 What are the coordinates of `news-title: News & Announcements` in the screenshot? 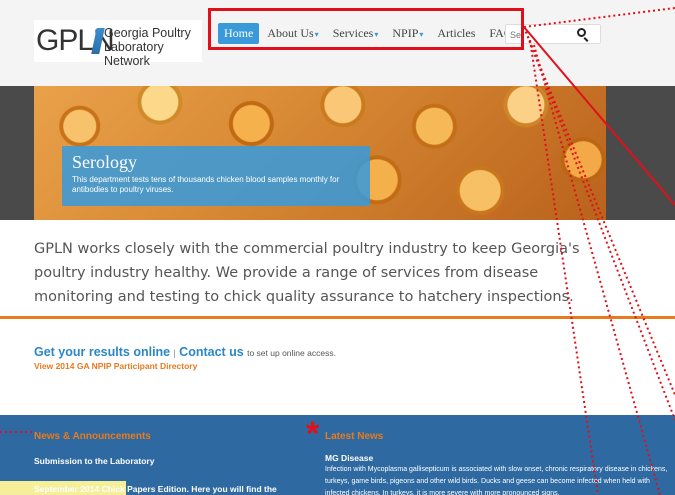 It's located at (92, 436).